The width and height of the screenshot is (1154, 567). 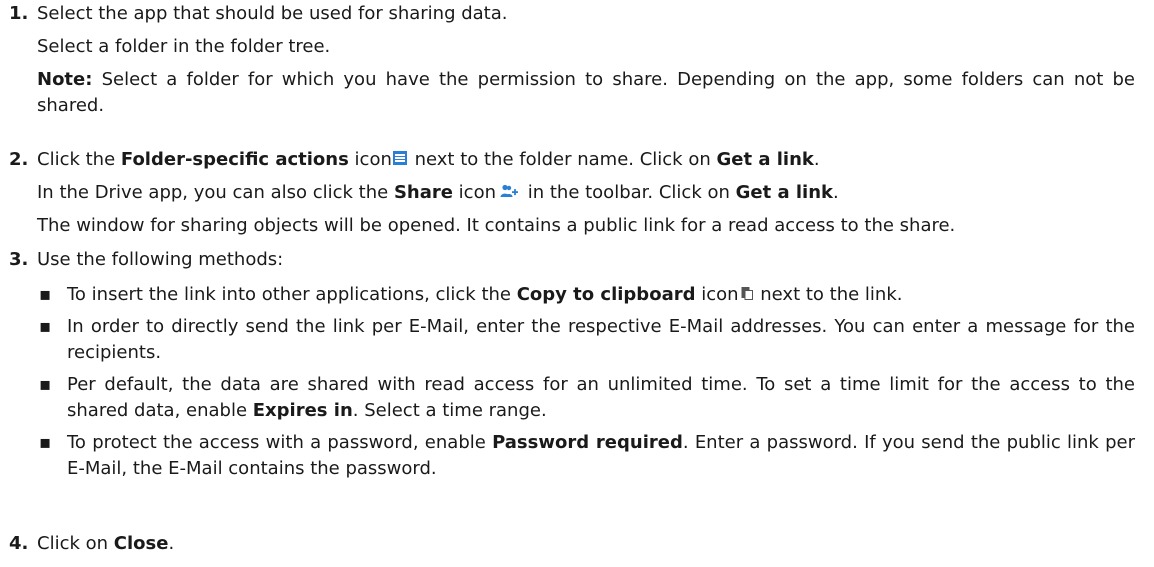 I want to click on step-text: Click on Close., so click(x=106, y=543).